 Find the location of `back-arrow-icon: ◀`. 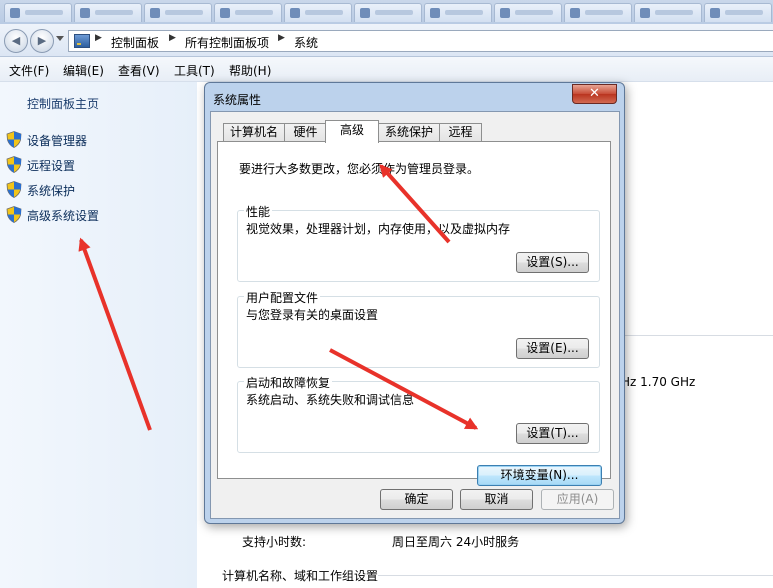

back-arrow-icon: ◀ is located at coordinates (16, 40).